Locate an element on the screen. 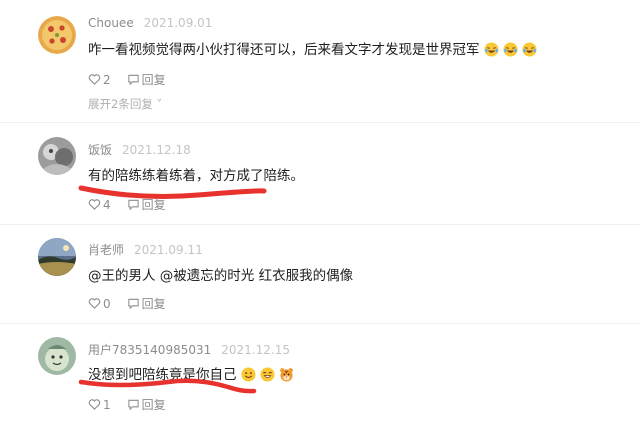 This screenshot has width=640, height=421. comment-meta: 用户7835140985031 2021.12.15 is located at coordinates (189, 349).